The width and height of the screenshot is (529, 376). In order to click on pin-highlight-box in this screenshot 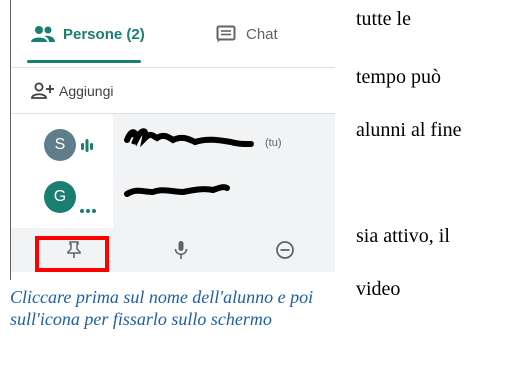, I will do `click(72, 254)`.